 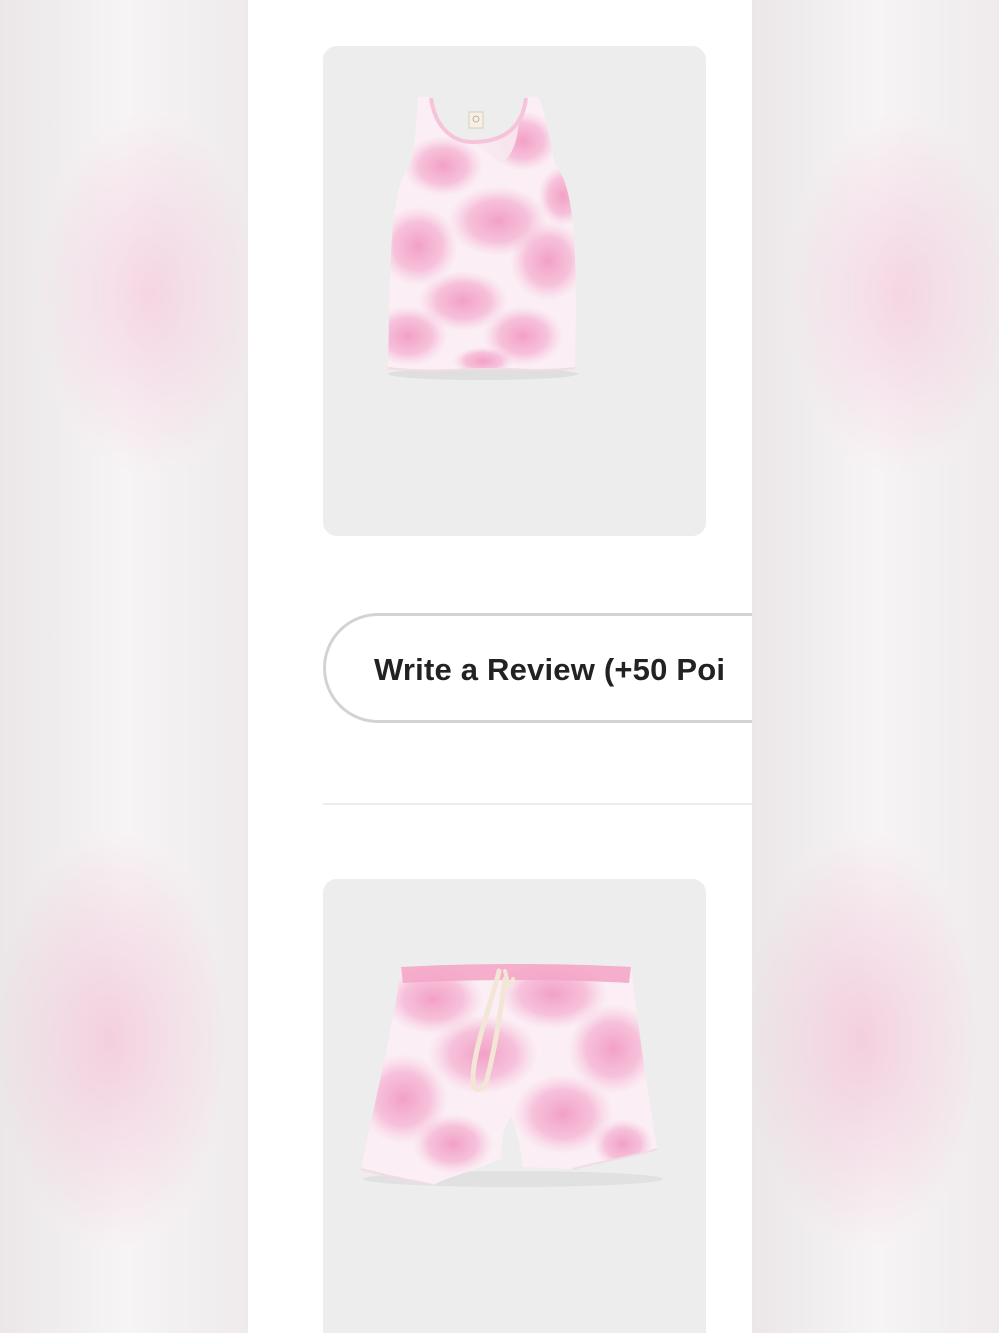 I want to click on product-image-card-bottom, so click(x=514, y=1106).